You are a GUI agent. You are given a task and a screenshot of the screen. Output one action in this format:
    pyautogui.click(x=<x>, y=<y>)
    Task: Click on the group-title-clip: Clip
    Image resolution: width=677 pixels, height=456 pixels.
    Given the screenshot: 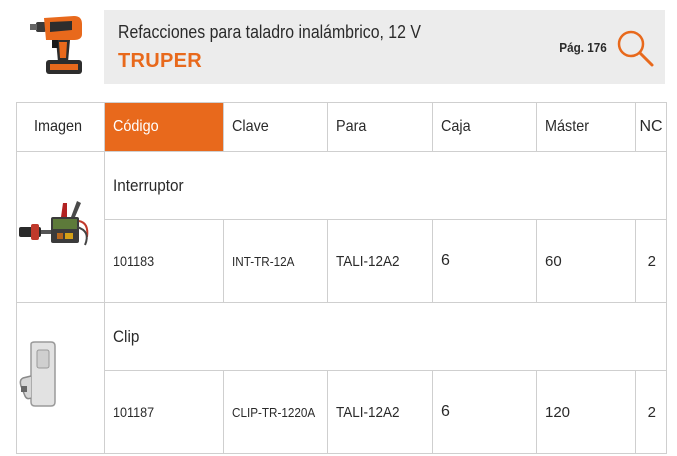 What is the action you would take?
    pyautogui.click(x=385, y=336)
    